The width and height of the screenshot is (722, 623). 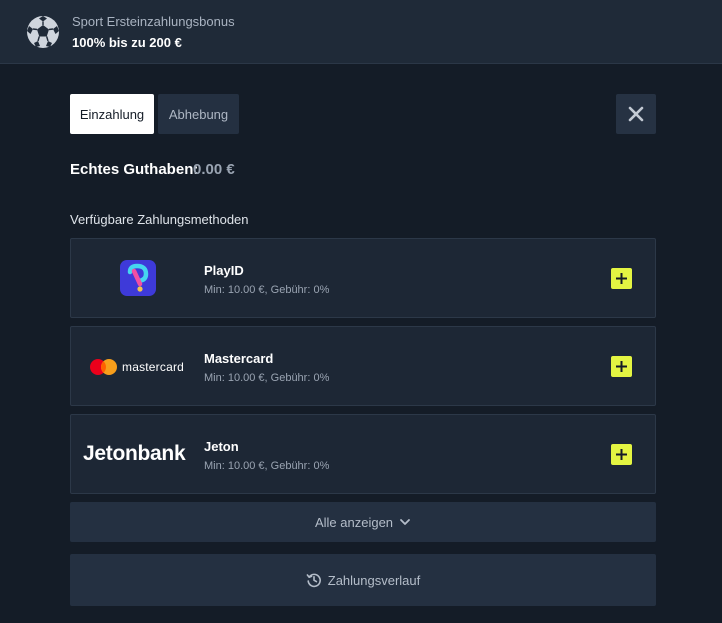 What do you see at coordinates (134, 453) in the screenshot?
I see `jetonbank-logo: Jetonbank` at bounding box center [134, 453].